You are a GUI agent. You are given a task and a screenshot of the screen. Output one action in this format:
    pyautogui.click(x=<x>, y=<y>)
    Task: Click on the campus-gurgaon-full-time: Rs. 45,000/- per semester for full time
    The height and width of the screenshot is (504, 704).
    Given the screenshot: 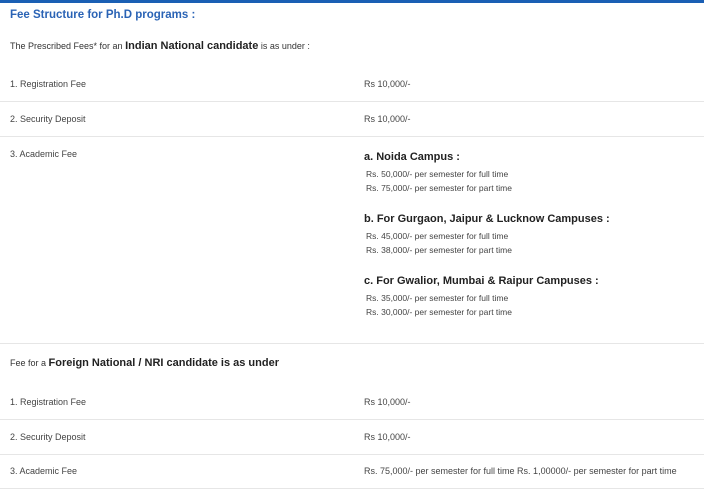 What is the action you would take?
    pyautogui.click(x=437, y=236)
    